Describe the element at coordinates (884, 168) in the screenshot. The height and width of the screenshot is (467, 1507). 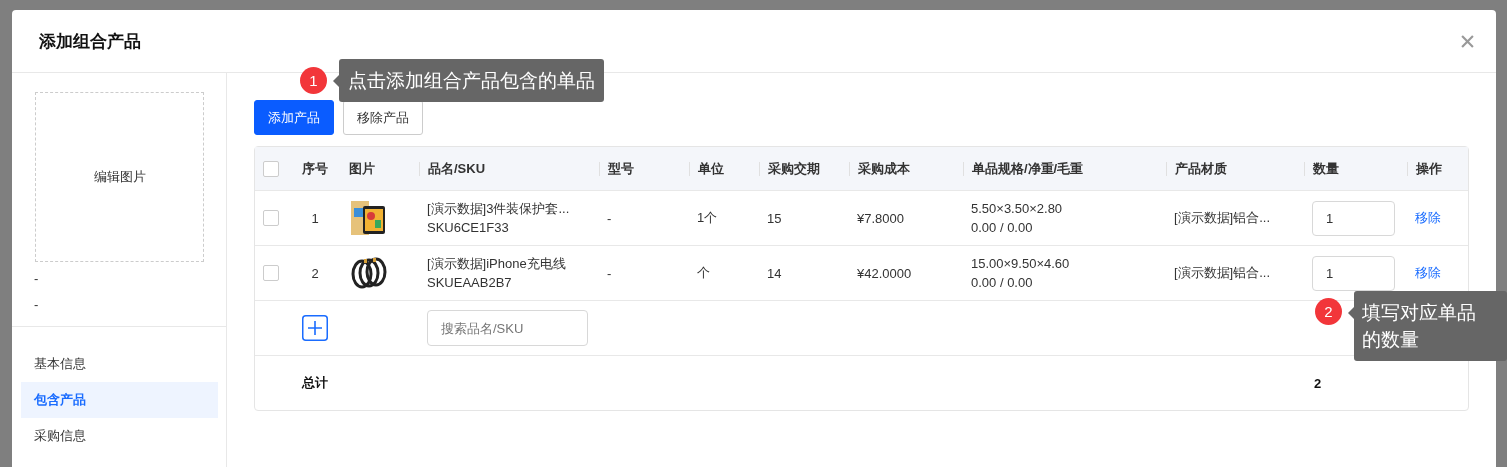
I see `column-header: 采购成本` at that location.